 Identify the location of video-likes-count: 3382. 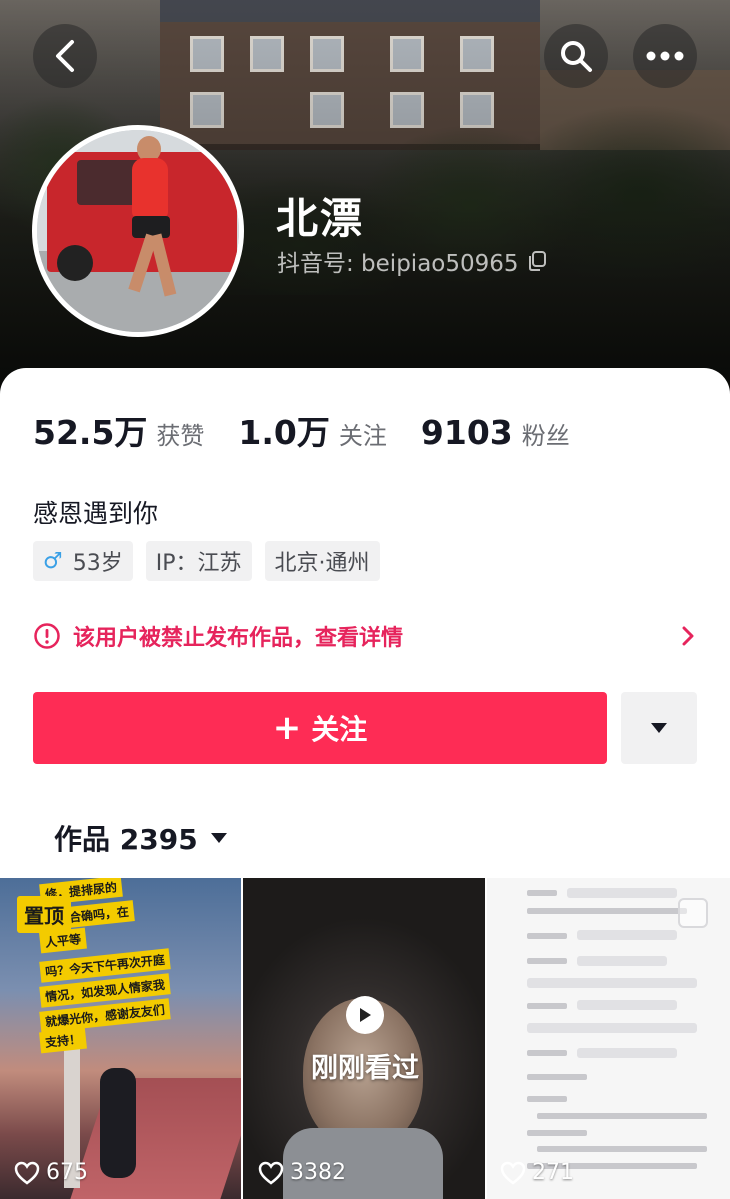
(318, 1172).